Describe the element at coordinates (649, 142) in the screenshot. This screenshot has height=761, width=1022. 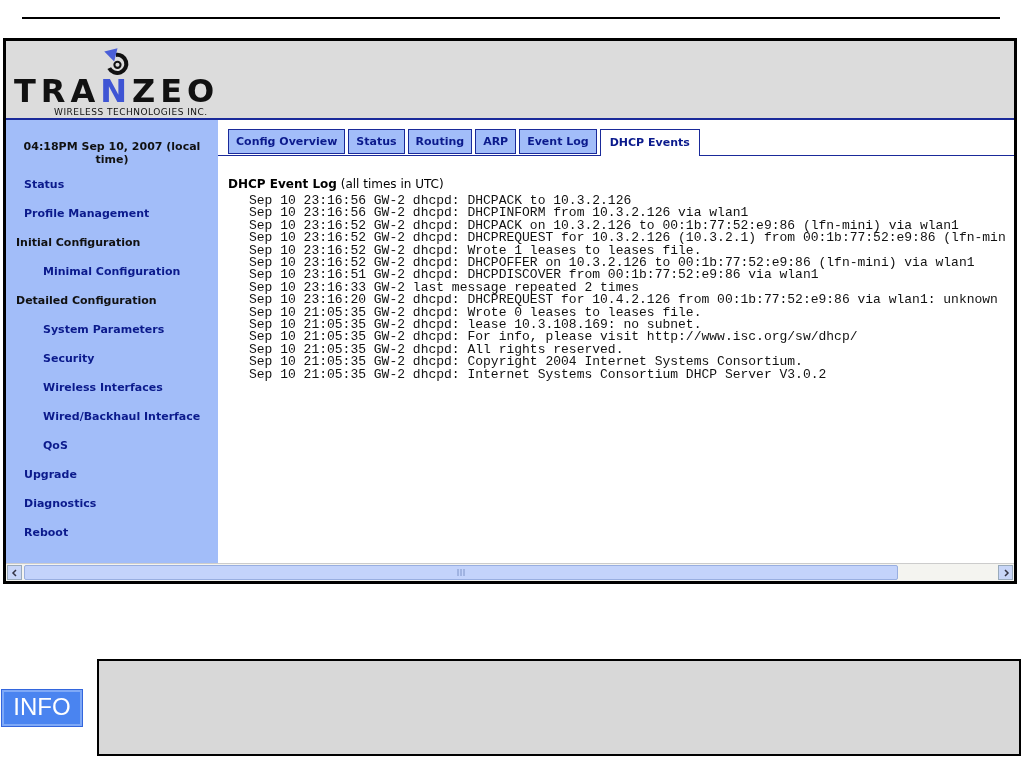
I see `tab: DHCP Events` at that location.